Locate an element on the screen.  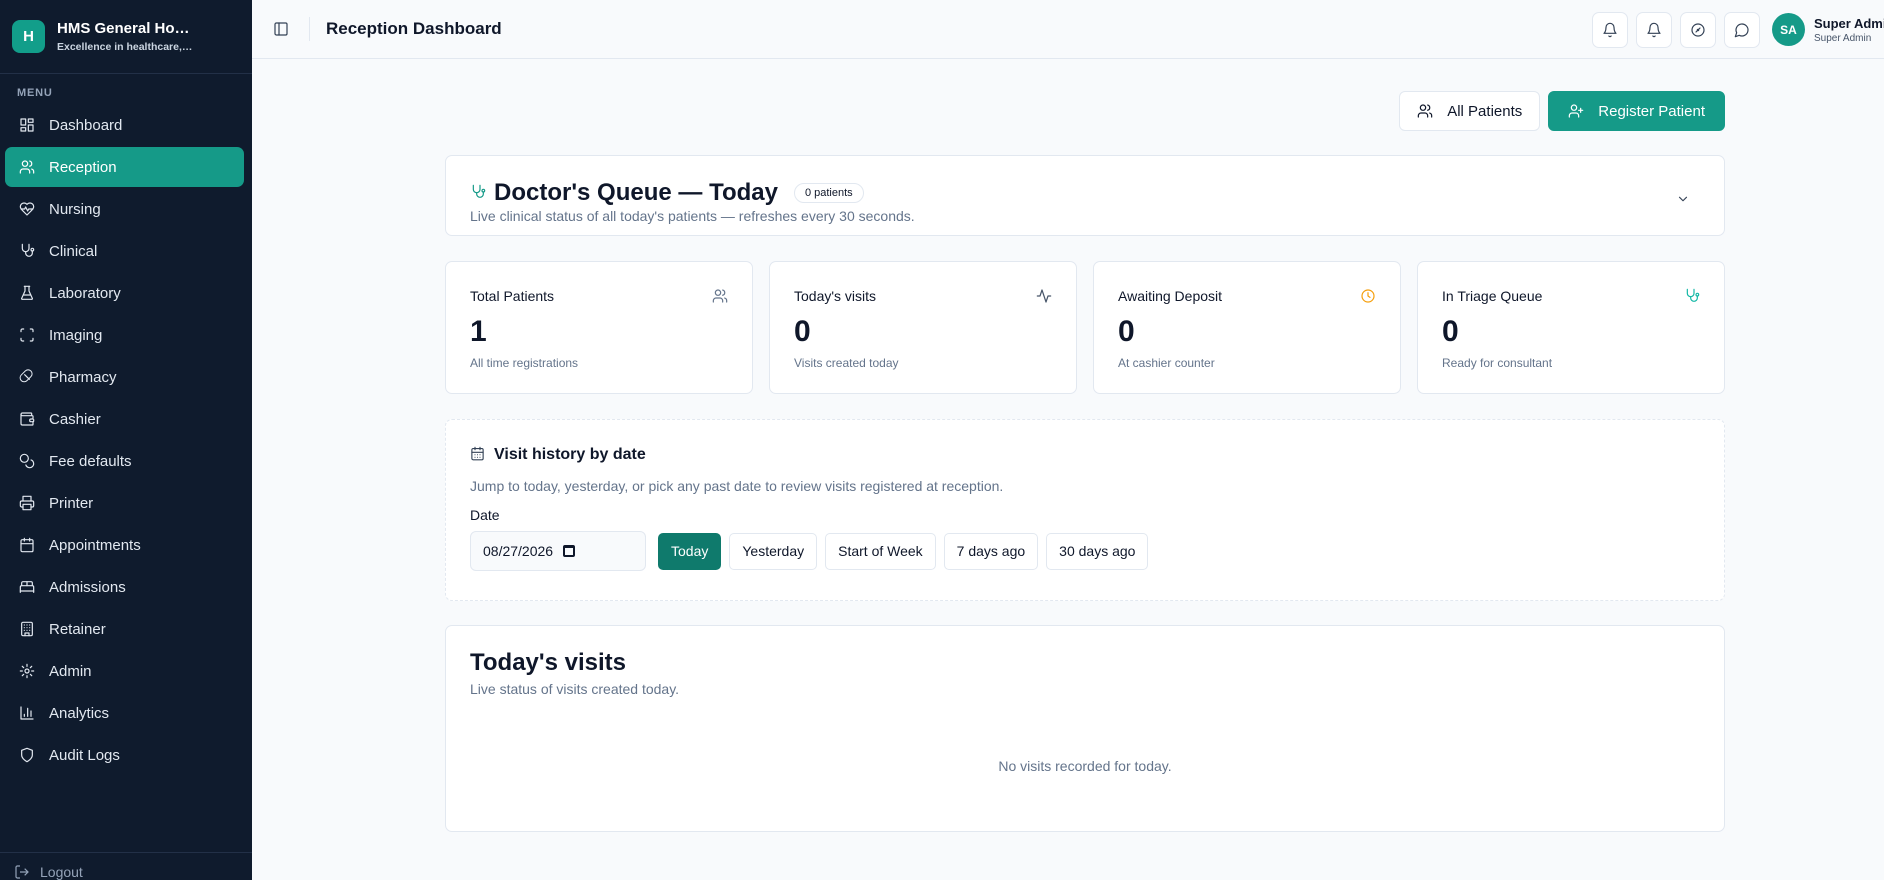
yesterday-button: Yesterday is located at coordinates (773, 551).